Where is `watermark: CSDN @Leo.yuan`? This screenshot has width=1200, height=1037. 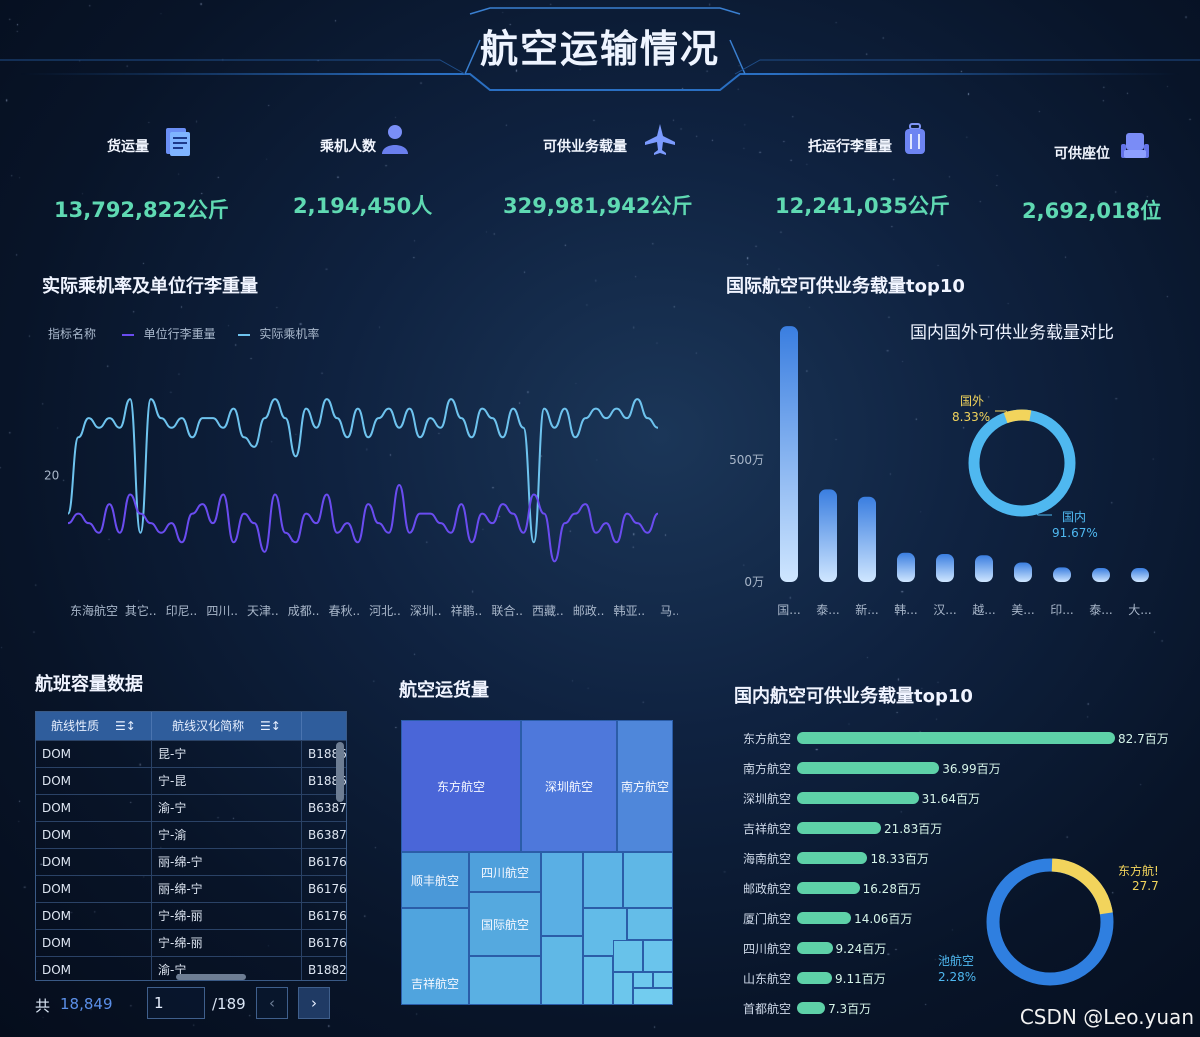
watermark: CSDN @Leo.yuan is located at coordinates (1106, 1017).